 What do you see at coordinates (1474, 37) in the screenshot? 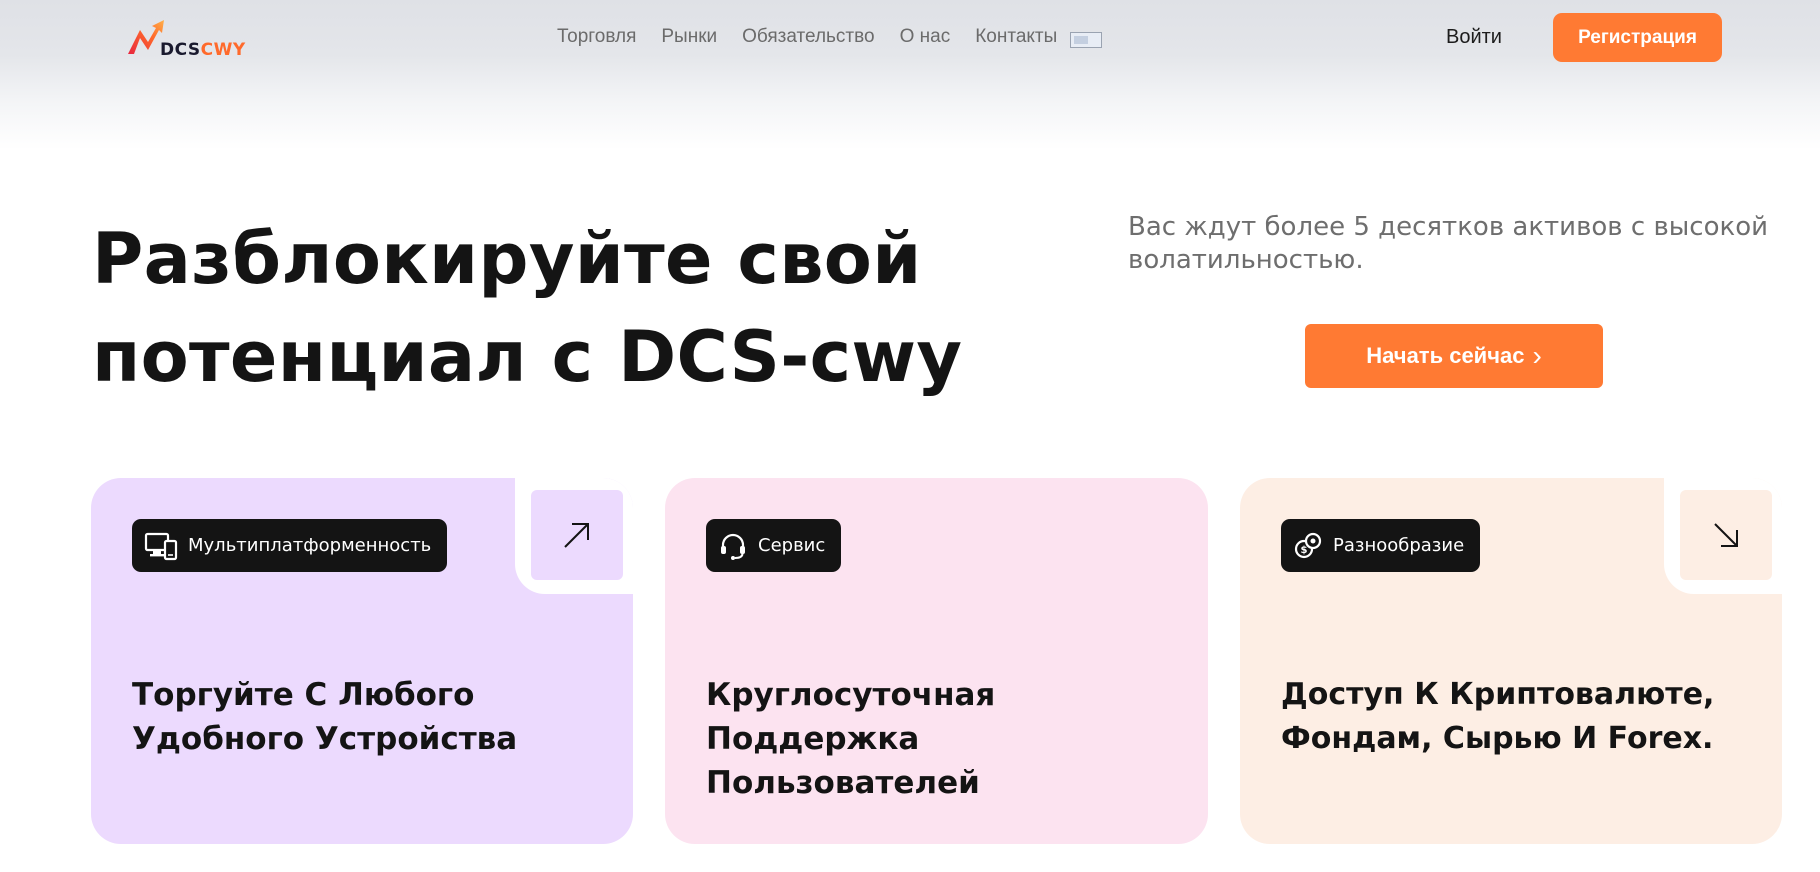
I see `login-link: Войти` at bounding box center [1474, 37].